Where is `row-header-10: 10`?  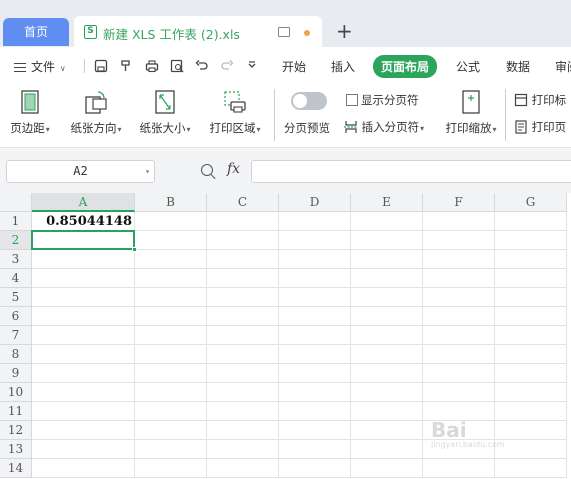
row-header-10: 10 is located at coordinates (16, 392).